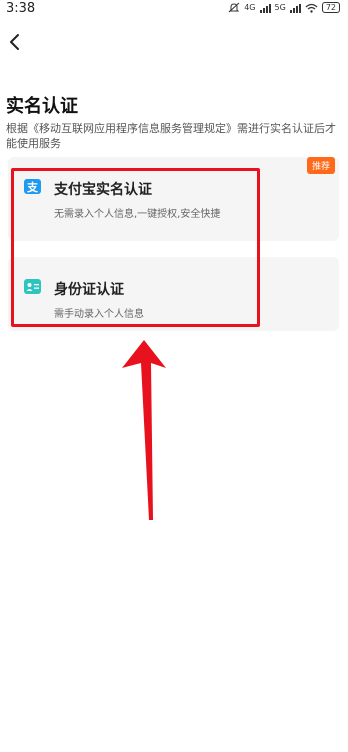 Image resolution: width=348 pixels, height=752 pixels. Describe the element at coordinates (311, 8) in the screenshot. I see `wifi-icon` at that location.